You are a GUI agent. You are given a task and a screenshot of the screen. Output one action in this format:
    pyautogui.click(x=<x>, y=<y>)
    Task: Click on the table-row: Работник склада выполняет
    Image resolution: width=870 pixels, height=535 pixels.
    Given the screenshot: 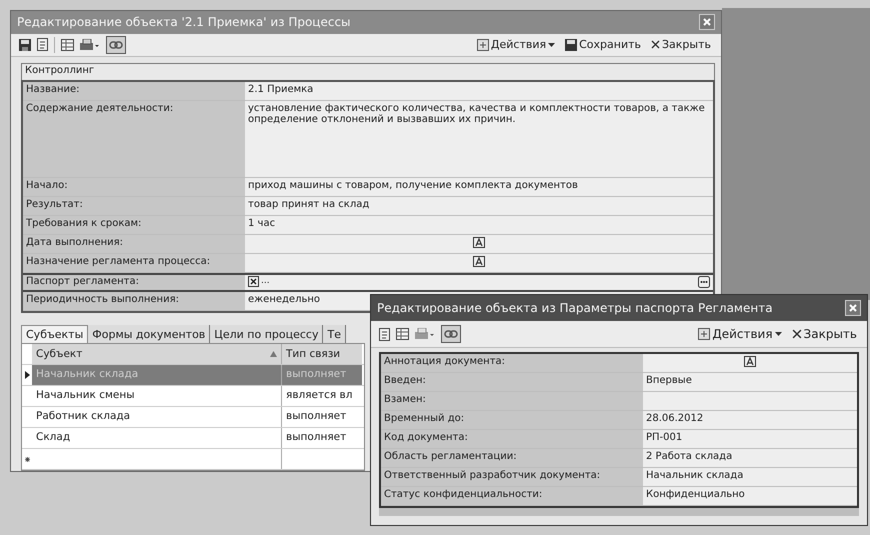 What is the action you would take?
    pyautogui.click(x=193, y=417)
    